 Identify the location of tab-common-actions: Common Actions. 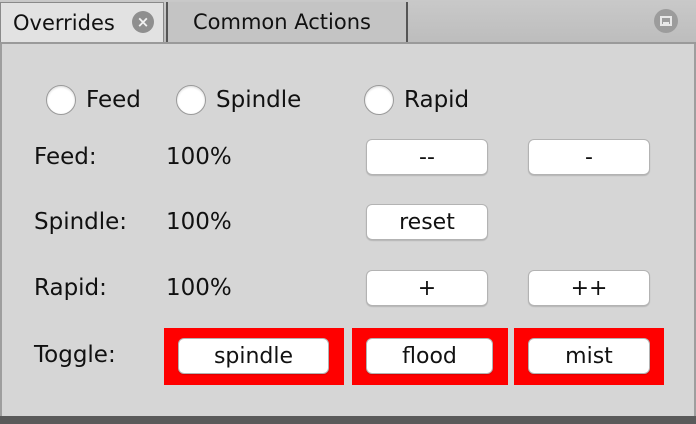
(287, 22).